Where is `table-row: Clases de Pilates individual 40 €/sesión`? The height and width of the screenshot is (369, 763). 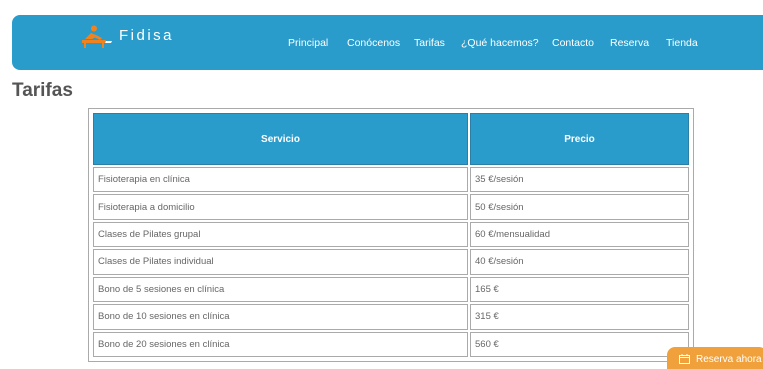
table-row: Clases de Pilates individual 40 €/sesión is located at coordinates (391, 262).